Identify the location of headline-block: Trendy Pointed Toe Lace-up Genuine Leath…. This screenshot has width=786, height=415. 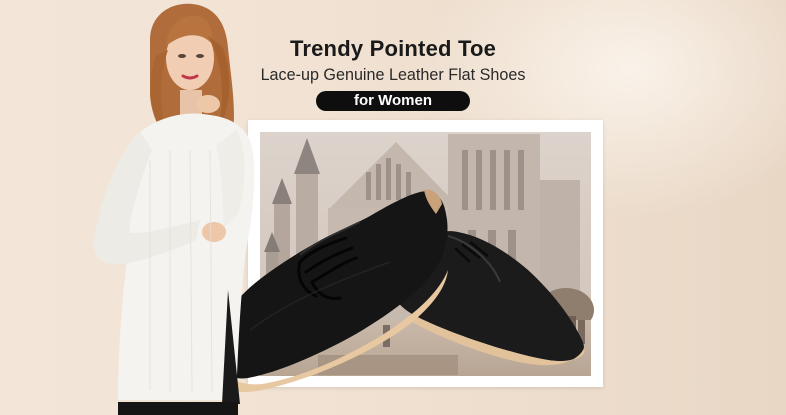
(393, 73).